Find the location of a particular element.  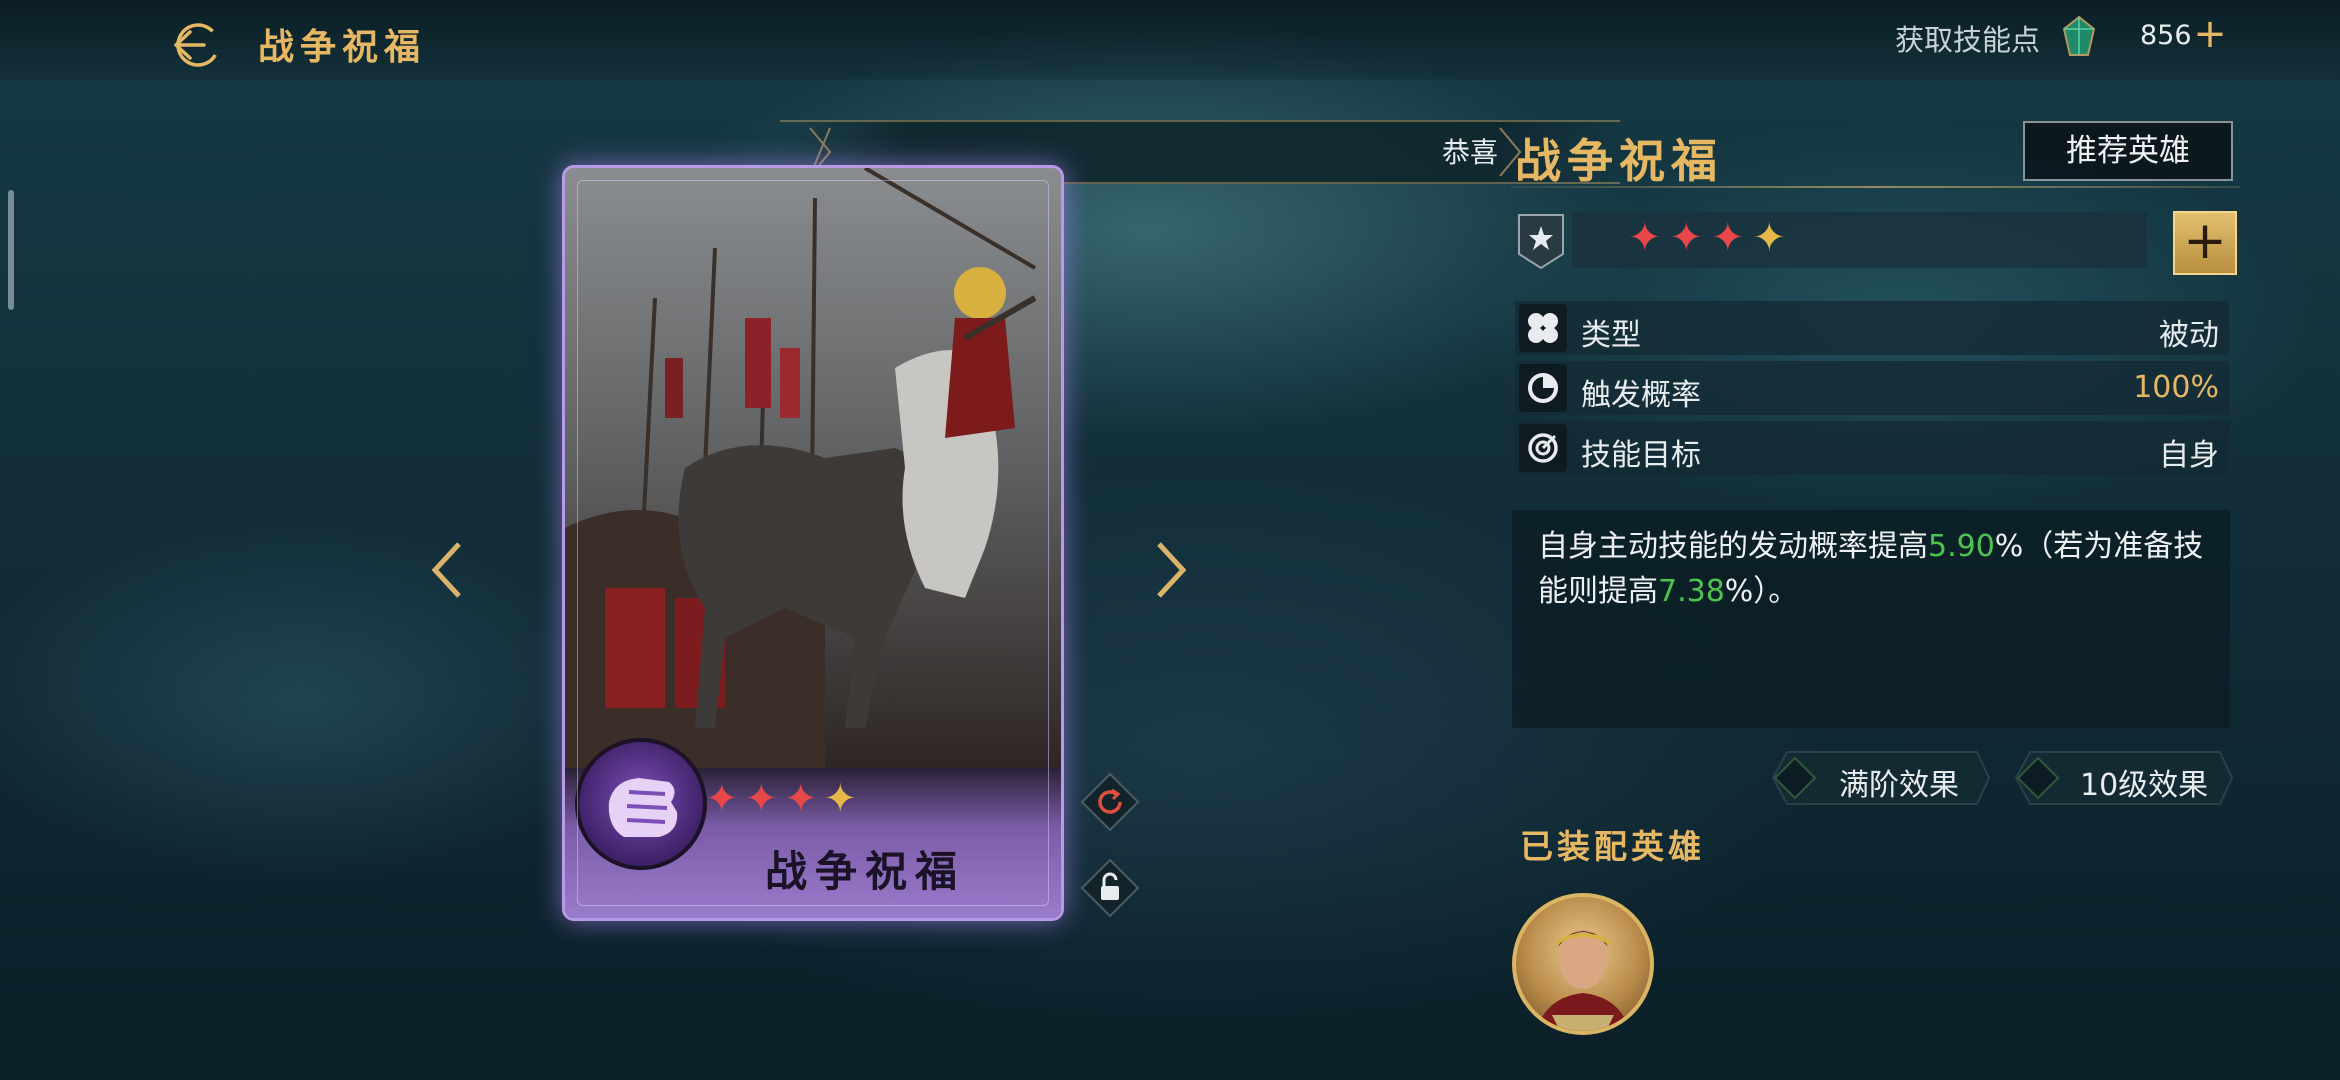

add-skill-points-button: + is located at coordinates (2210, 34).